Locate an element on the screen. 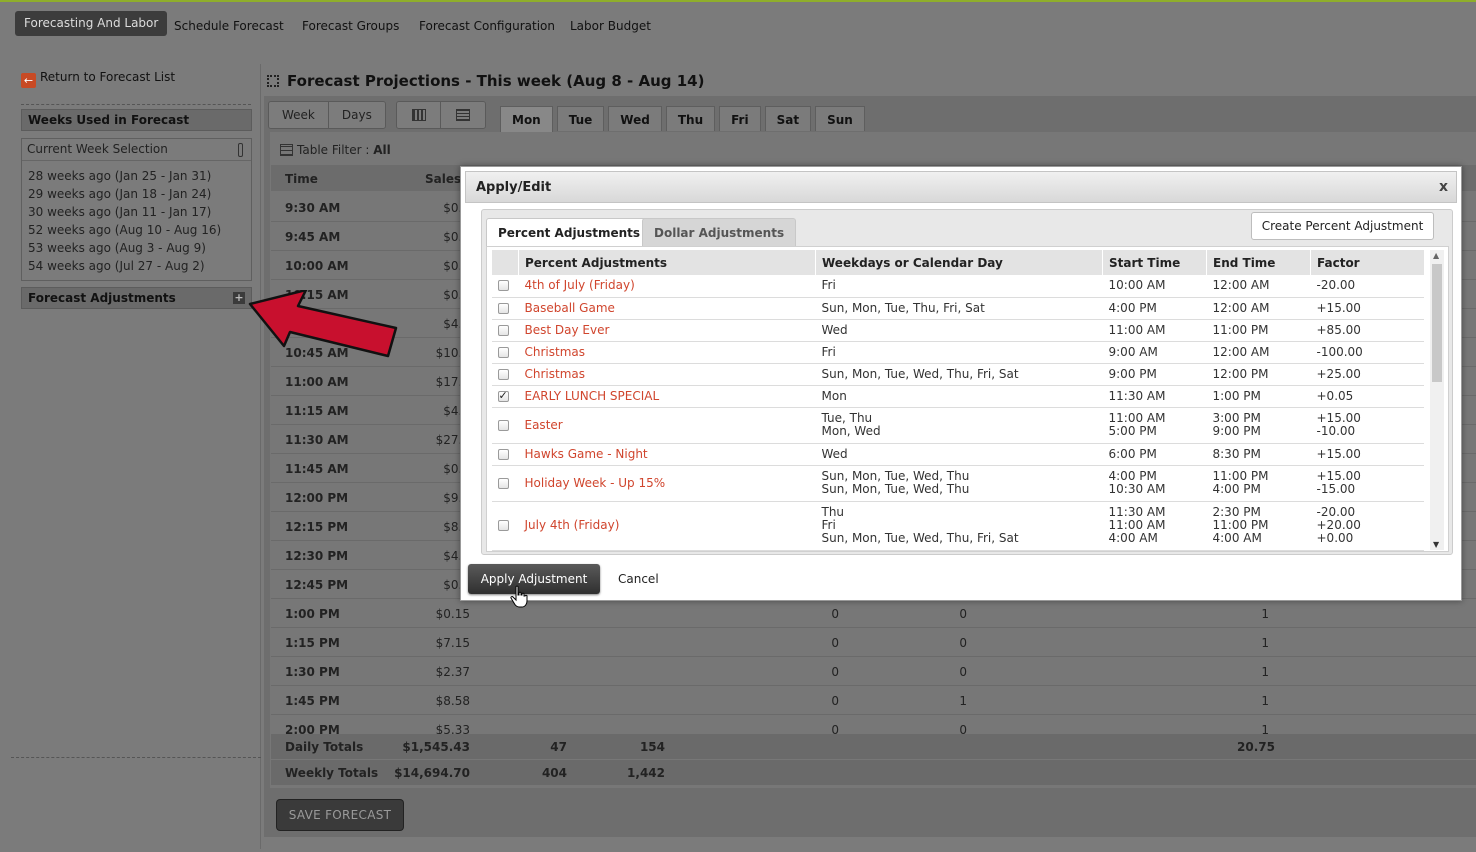 This screenshot has width=1476, height=852. tab-wed: Wed is located at coordinates (635, 118).